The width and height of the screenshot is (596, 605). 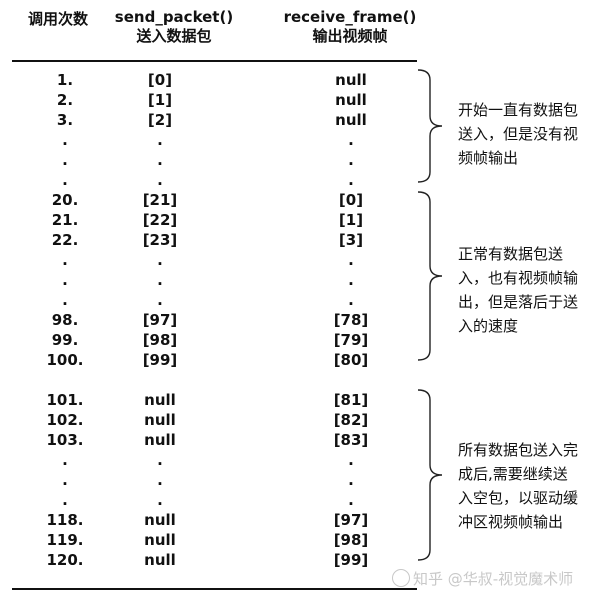 I want to click on note-phase-1: 开始一直有数据包送入，但是没有视频帧输出, so click(x=518, y=134).